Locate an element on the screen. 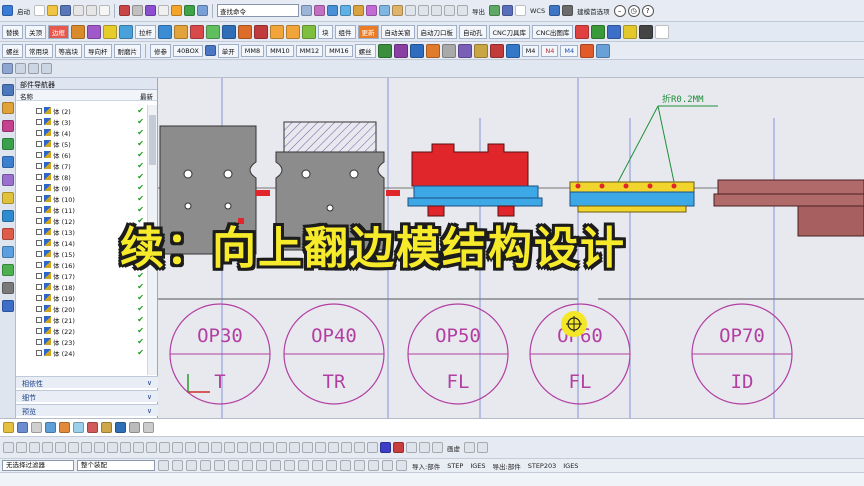 The height and width of the screenshot is (486, 864). color-red-icon is located at coordinates (582, 31).